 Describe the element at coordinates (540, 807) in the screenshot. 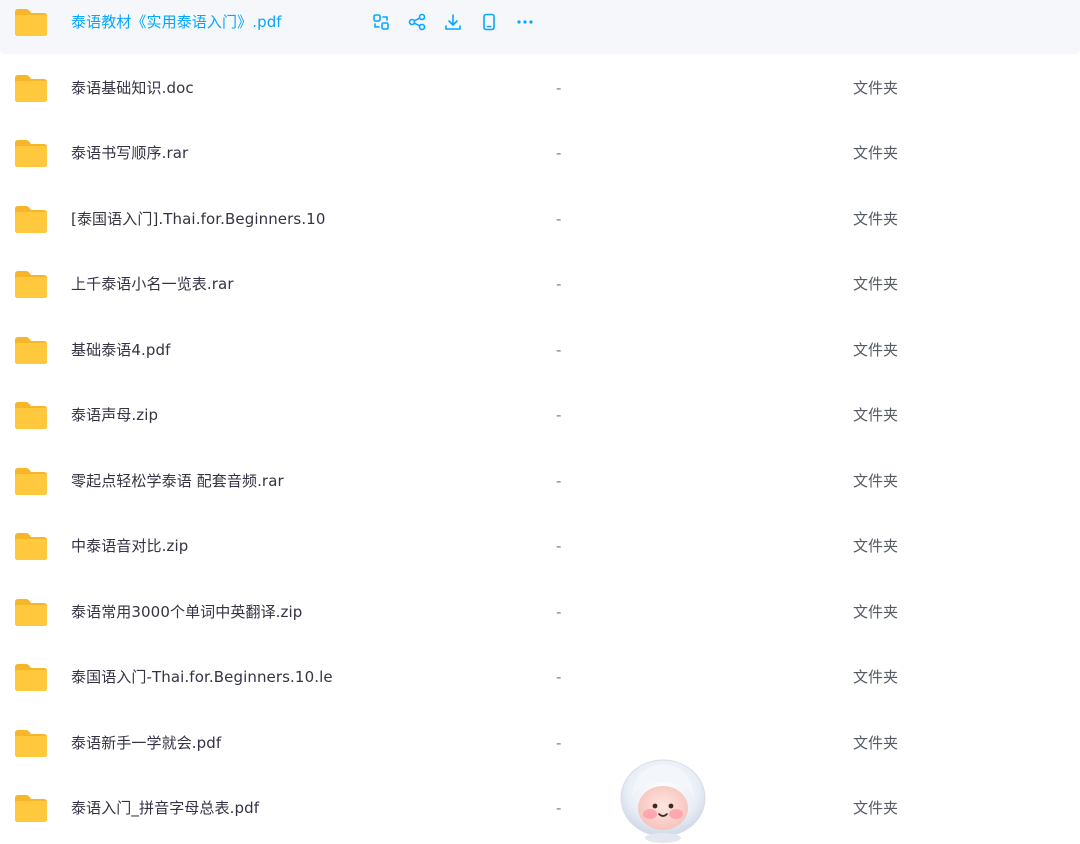

I see `file-row: 泰语入门_拼音字母总表.pdf - 文件夹` at that location.